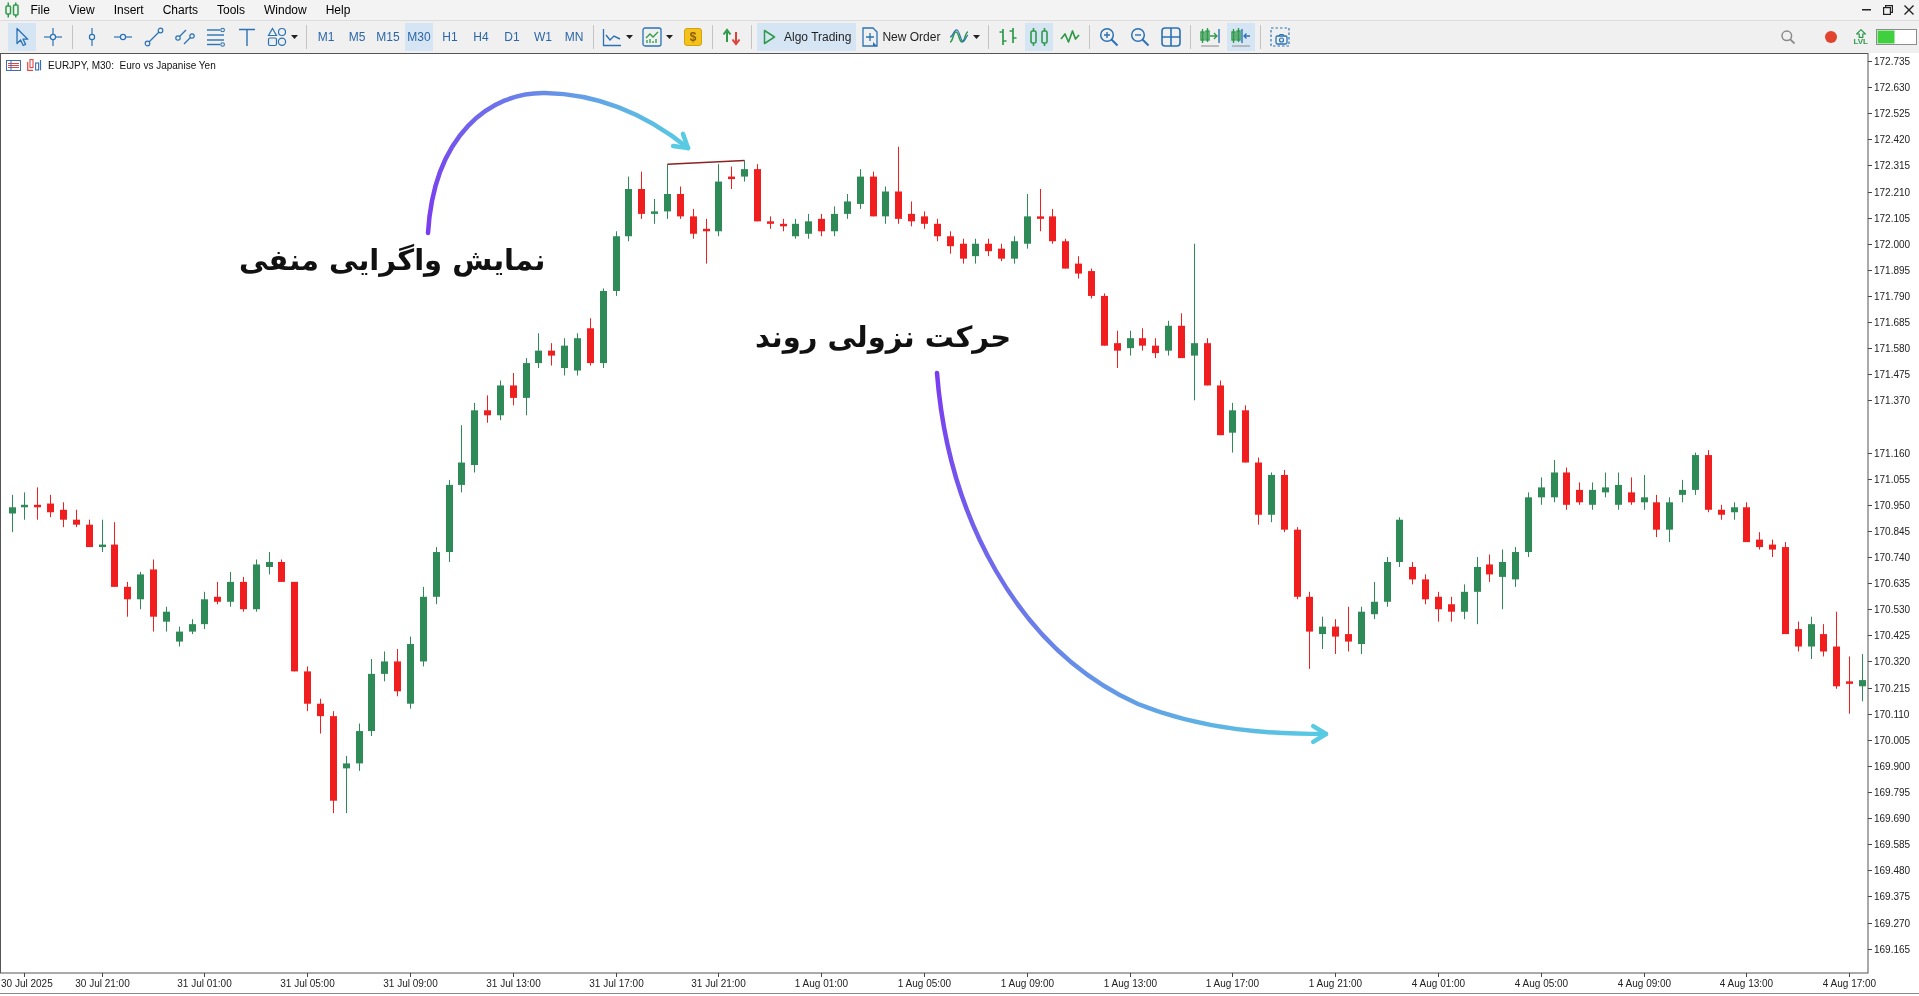  I want to click on time-label: 4 Aug 13:00, so click(1746, 983).